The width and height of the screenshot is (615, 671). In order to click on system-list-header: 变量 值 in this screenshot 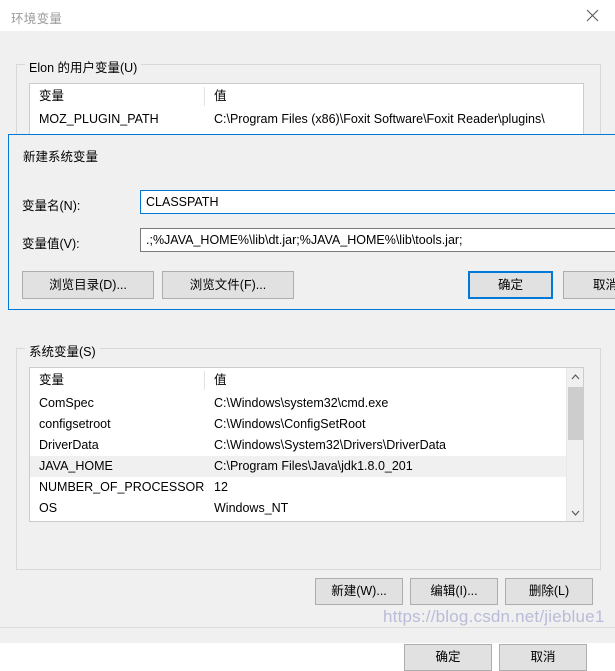, I will do `click(306, 380)`.